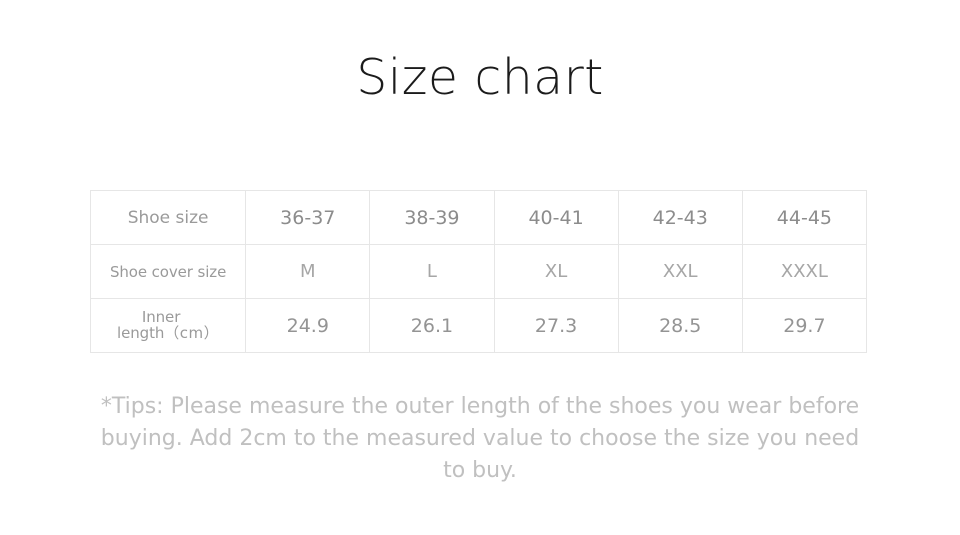  What do you see at coordinates (192, 332) in the screenshot?
I see `row-label-inner-length-unit: （cm）` at bounding box center [192, 332].